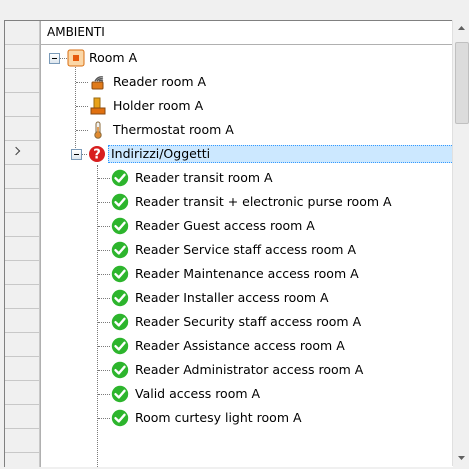  What do you see at coordinates (98, 82) in the screenshot?
I see `reader-icon` at bounding box center [98, 82].